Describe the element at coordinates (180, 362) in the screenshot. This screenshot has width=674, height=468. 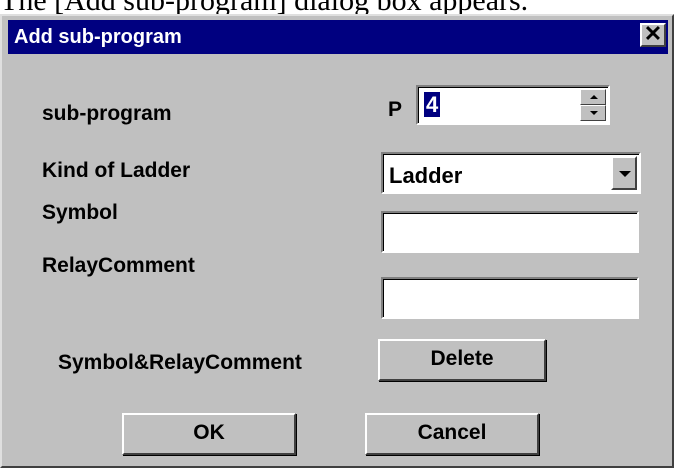
I see `symbol-relay-comment-label: Symbol&RelayComment` at that location.